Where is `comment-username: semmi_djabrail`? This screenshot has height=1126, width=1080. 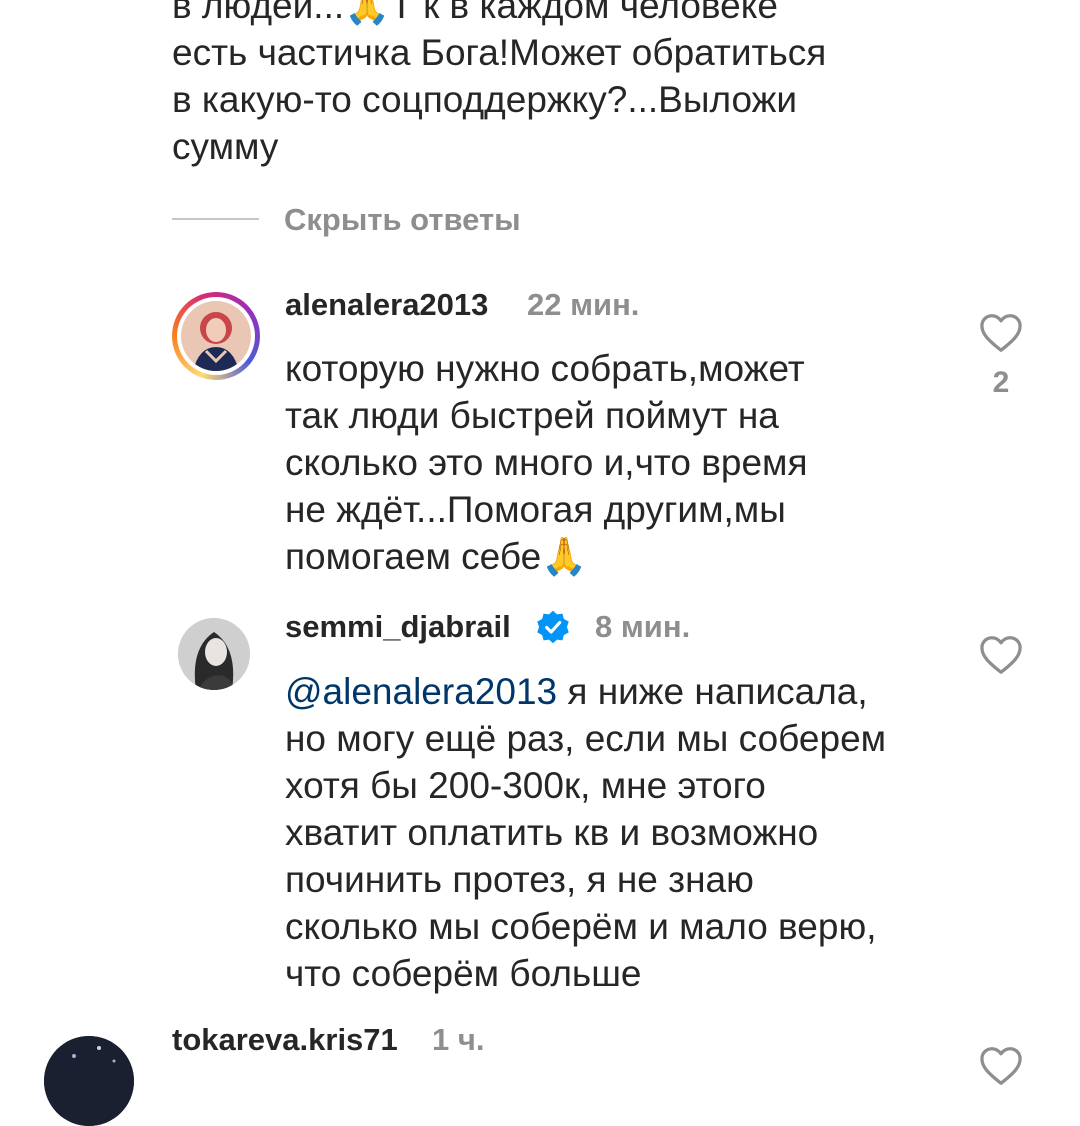
comment-username: semmi_djabrail is located at coordinates (398, 627).